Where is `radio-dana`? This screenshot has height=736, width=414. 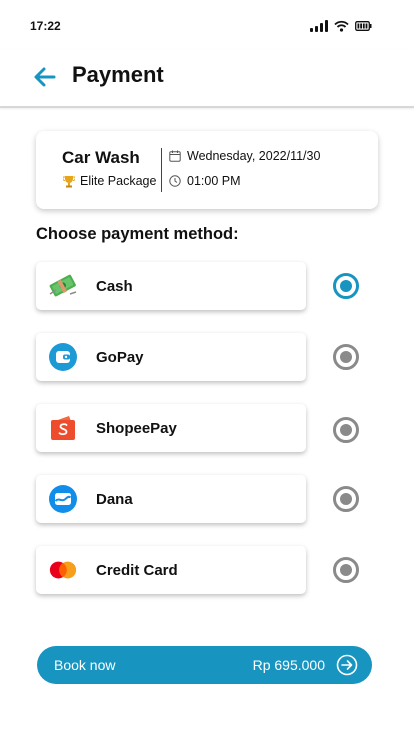 radio-dana is located at coordinates (346, 499).